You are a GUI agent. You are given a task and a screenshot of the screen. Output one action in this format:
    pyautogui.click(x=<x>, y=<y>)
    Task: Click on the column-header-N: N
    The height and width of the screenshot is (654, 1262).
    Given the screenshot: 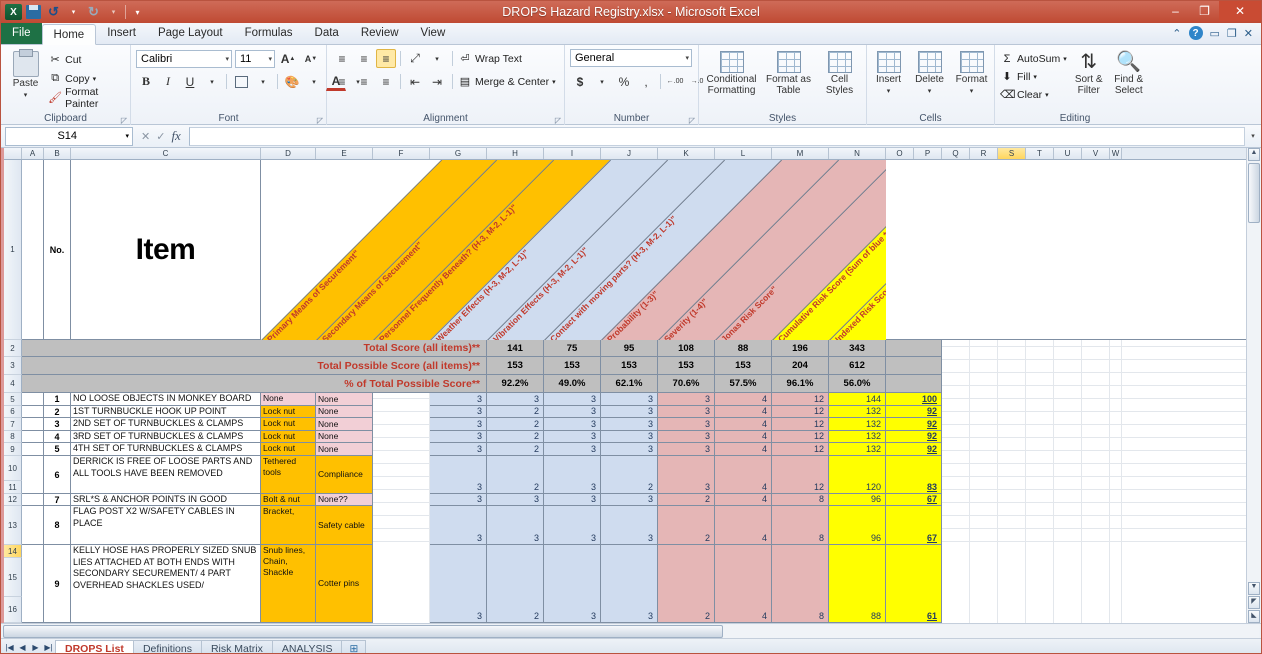 What is the action you would take?
    pyautogui.click(x=857, y=153)
    